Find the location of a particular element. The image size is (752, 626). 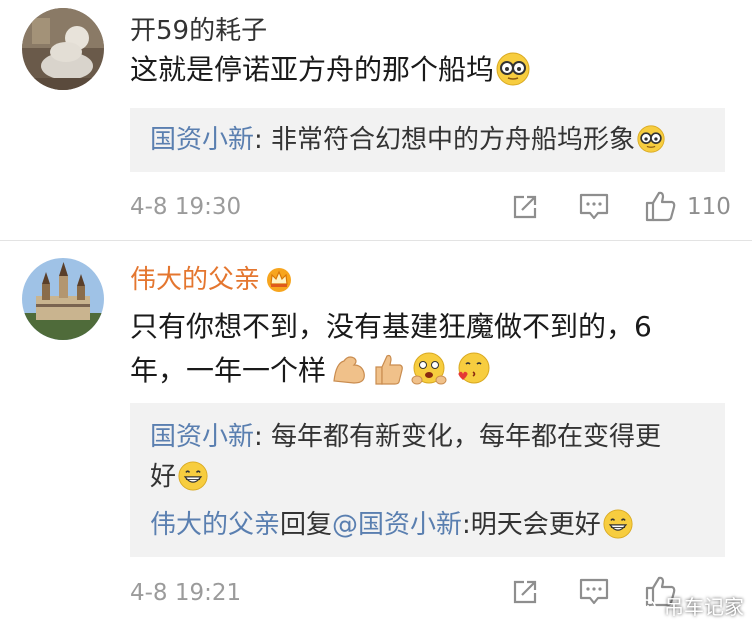

reply-text: 非常符合幻想中的方舟船坞形象 is located at coordinates (453, 140).